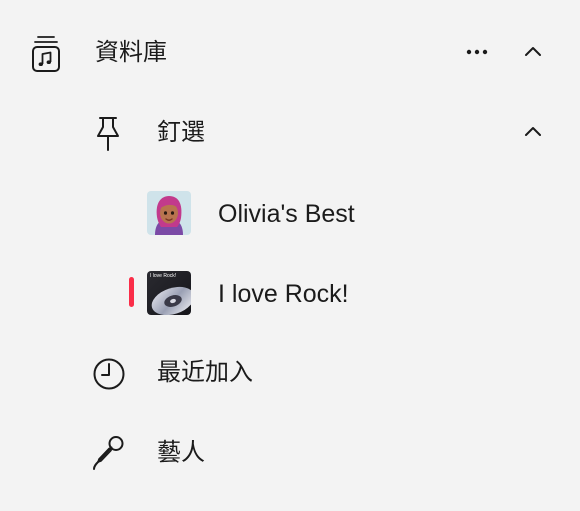 Image resolution: width=580 pixels, height=511 pixels. What do you see at coordinates (286, 214) in the screenshot?
I see `playlist-title: Olivia's Best` at bounding box center [286, 214].